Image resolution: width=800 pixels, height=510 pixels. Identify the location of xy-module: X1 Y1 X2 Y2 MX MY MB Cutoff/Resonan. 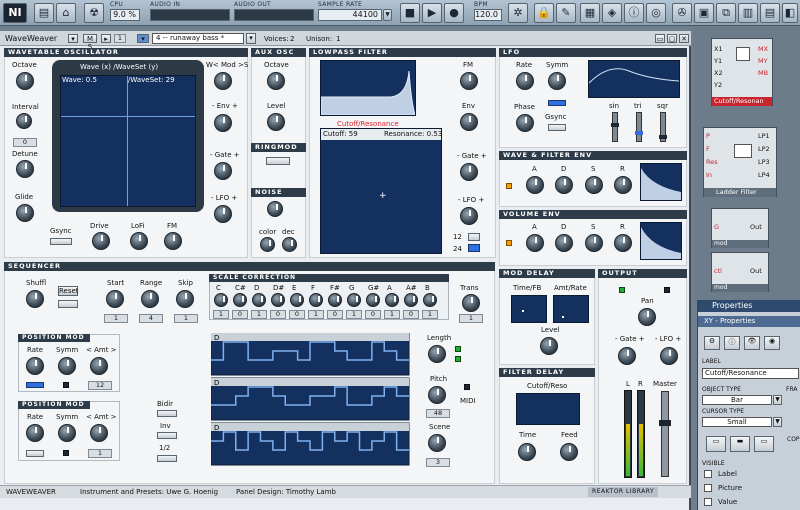
(742, 72).